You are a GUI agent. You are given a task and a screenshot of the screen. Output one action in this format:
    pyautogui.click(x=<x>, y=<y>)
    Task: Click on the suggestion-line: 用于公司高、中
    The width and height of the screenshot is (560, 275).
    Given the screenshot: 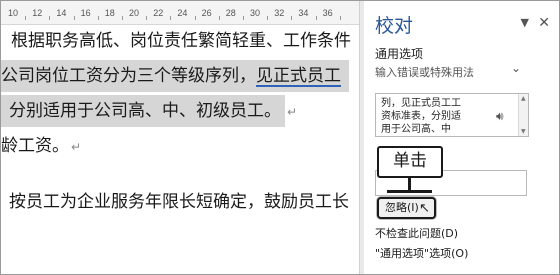 What is the action you would take?
    pyautogui.click(x=416, y=129)
    